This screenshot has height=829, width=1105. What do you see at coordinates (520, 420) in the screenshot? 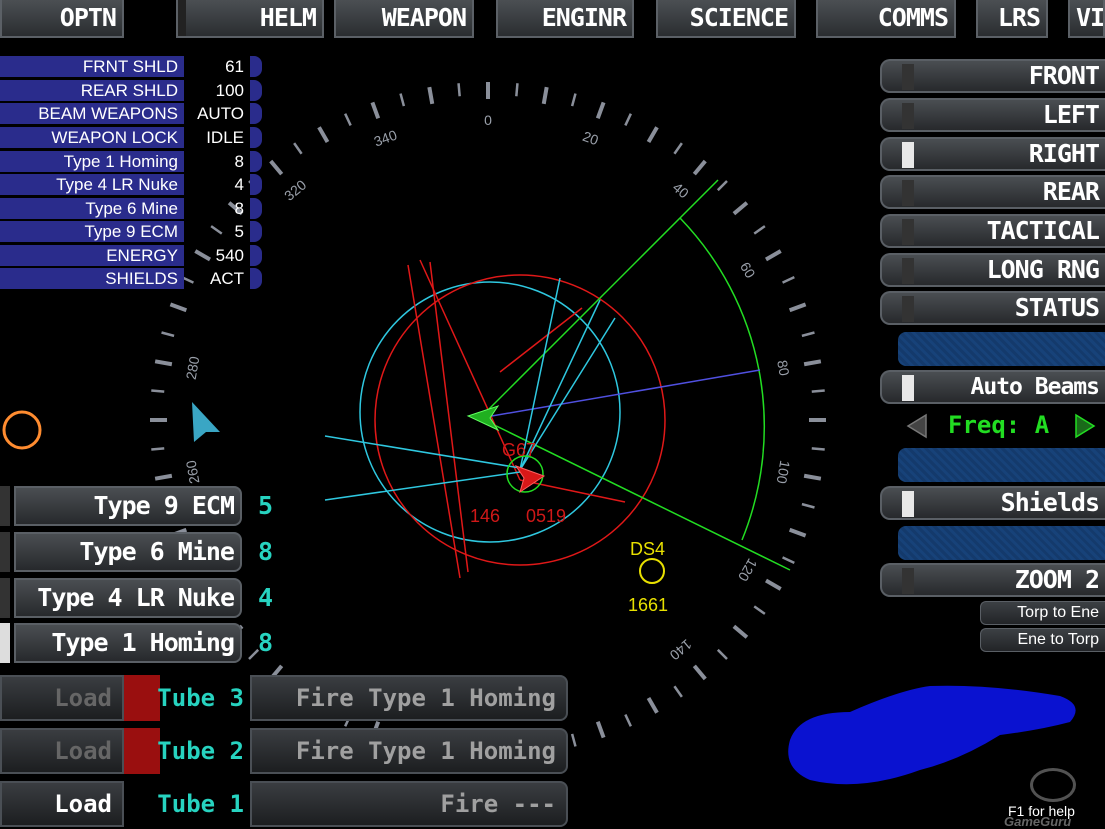
I see `weapon-range-circle` at bounding box center [520, 420].